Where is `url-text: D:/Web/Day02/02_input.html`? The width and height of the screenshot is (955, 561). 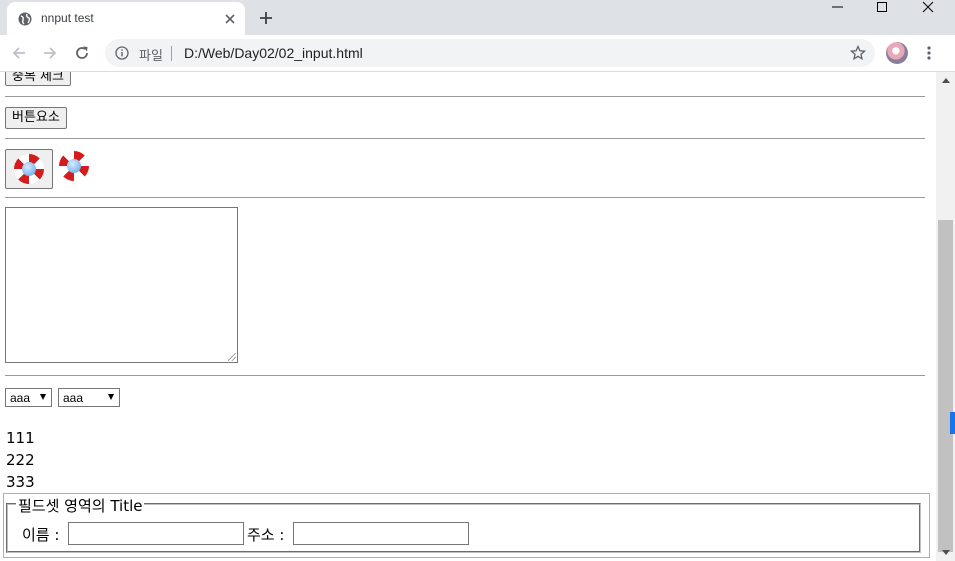 url-text: D:/Web/Day02/02_input.html is located at coordinates (273, 53).